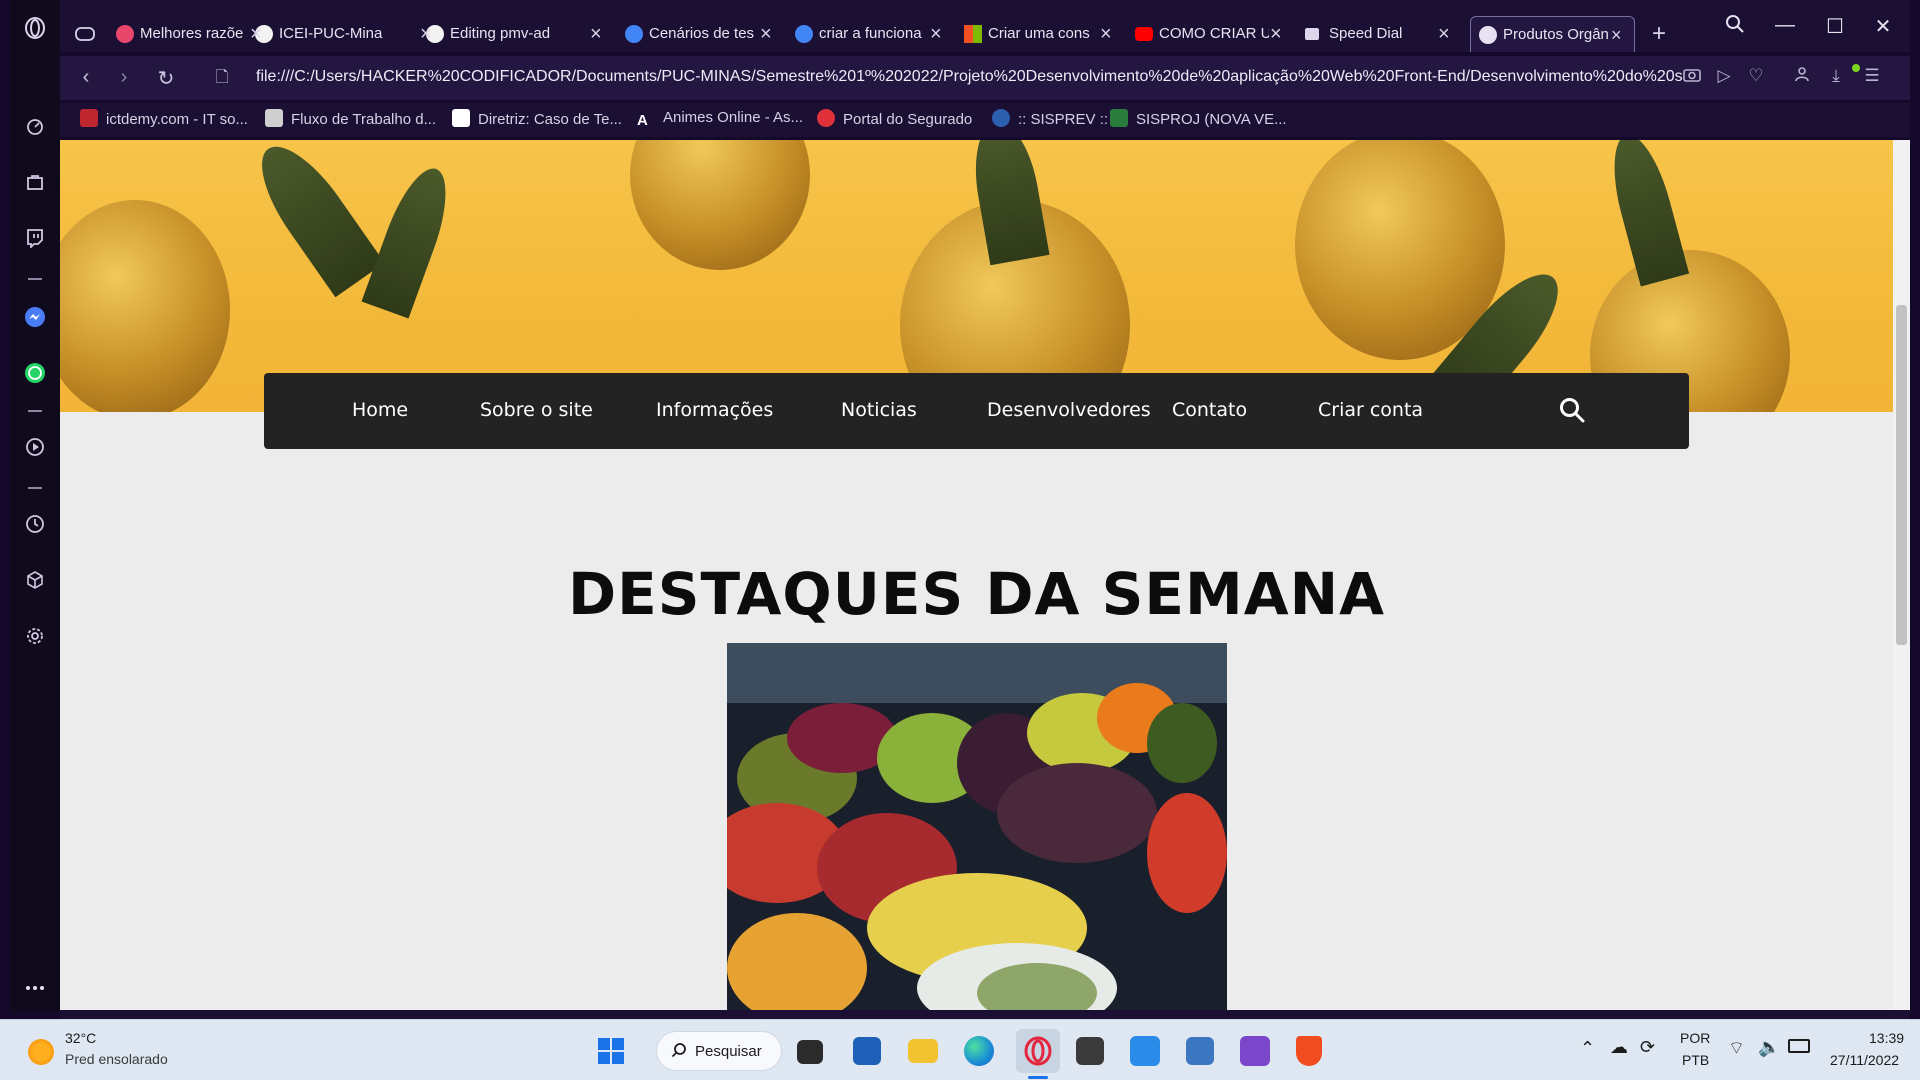 The width and height of the screenshot is (1920, 1080). What do you see at coordinates (865, 34) in the screenshot?
I see `tab-criar-funciona: criar a funciona` at bounding box center [865, 34].